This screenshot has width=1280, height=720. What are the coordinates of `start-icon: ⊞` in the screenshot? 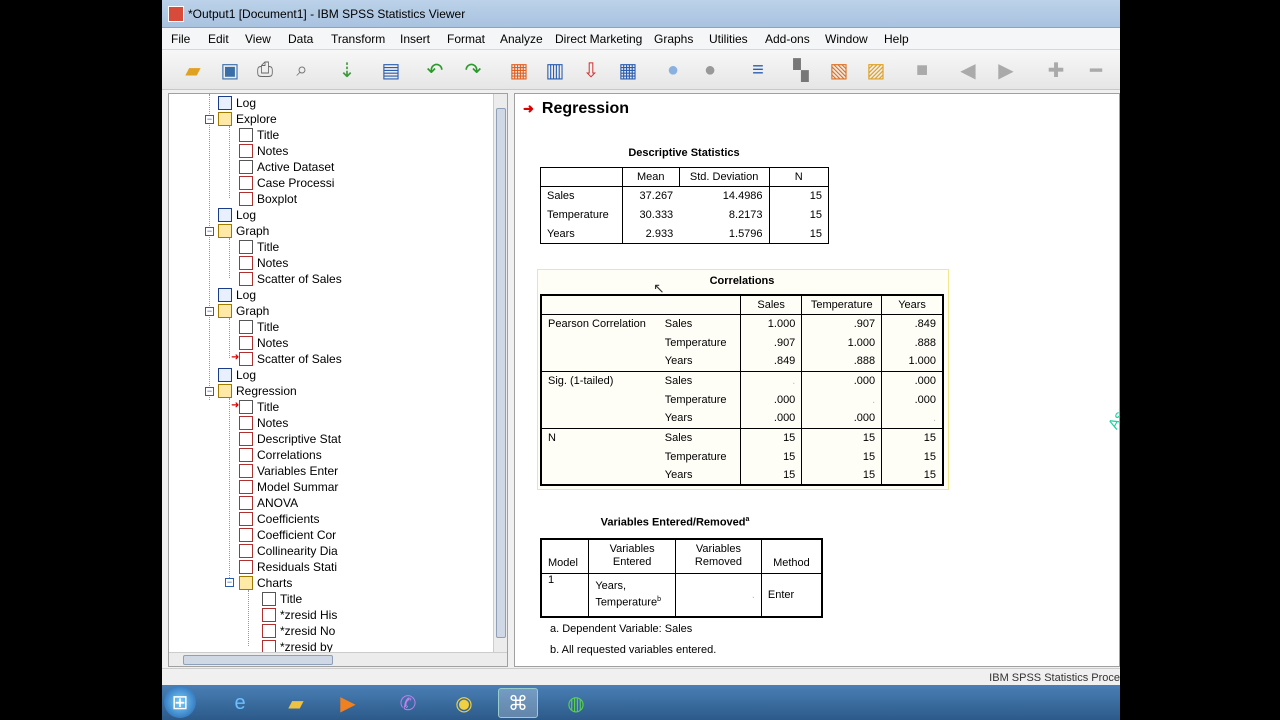 It's located at (180, 702).